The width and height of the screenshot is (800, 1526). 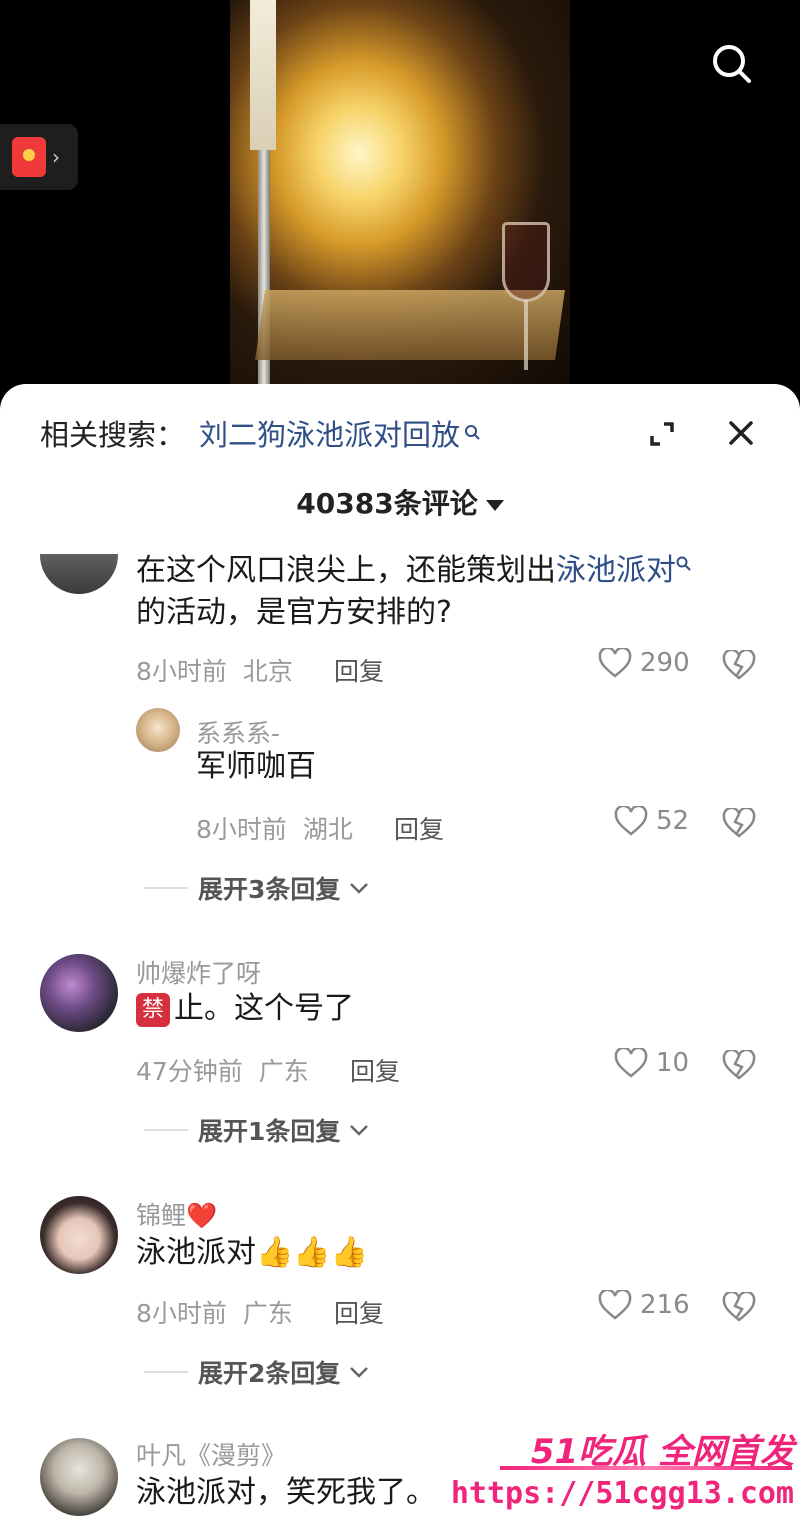 What do you see at coordinates (113, 435) in the screenshot?
I see `related-search-label: 相关搜索：` at bounding box center [113, 435].